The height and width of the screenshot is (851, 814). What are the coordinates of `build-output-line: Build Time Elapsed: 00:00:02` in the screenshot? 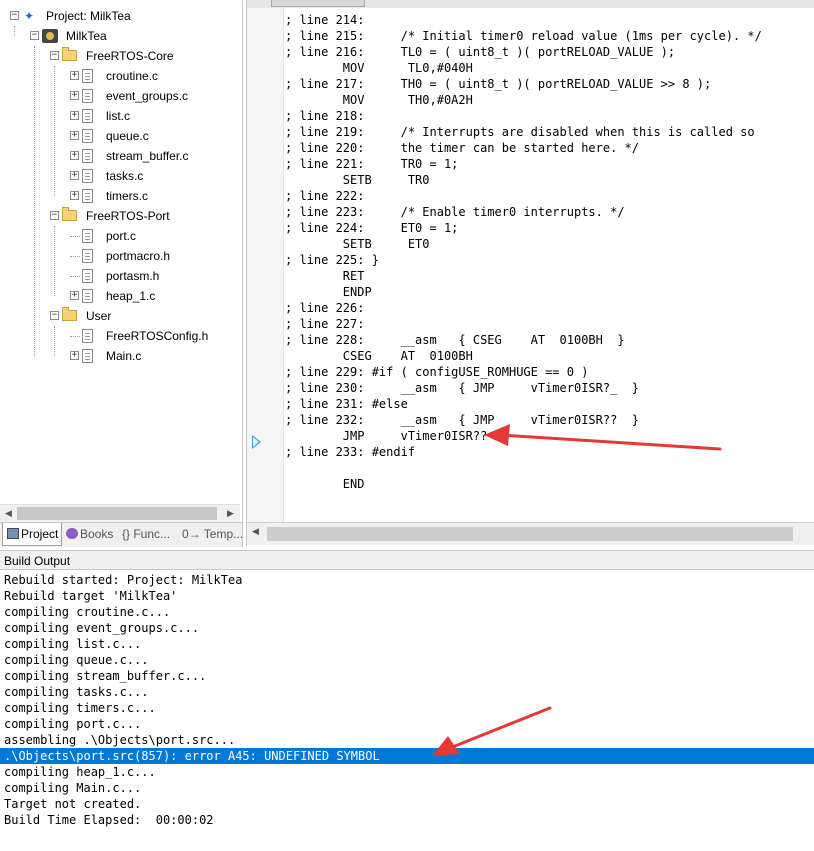 It's located at (407, 820).